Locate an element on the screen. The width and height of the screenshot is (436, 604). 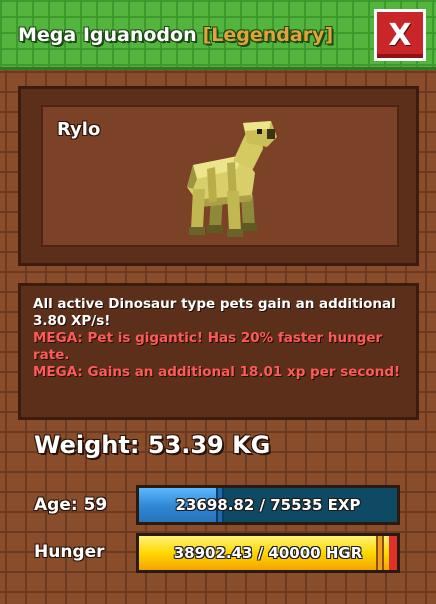
hunger-text: 38902.43 / 40000 HGR is located at coordinates (268, 553).